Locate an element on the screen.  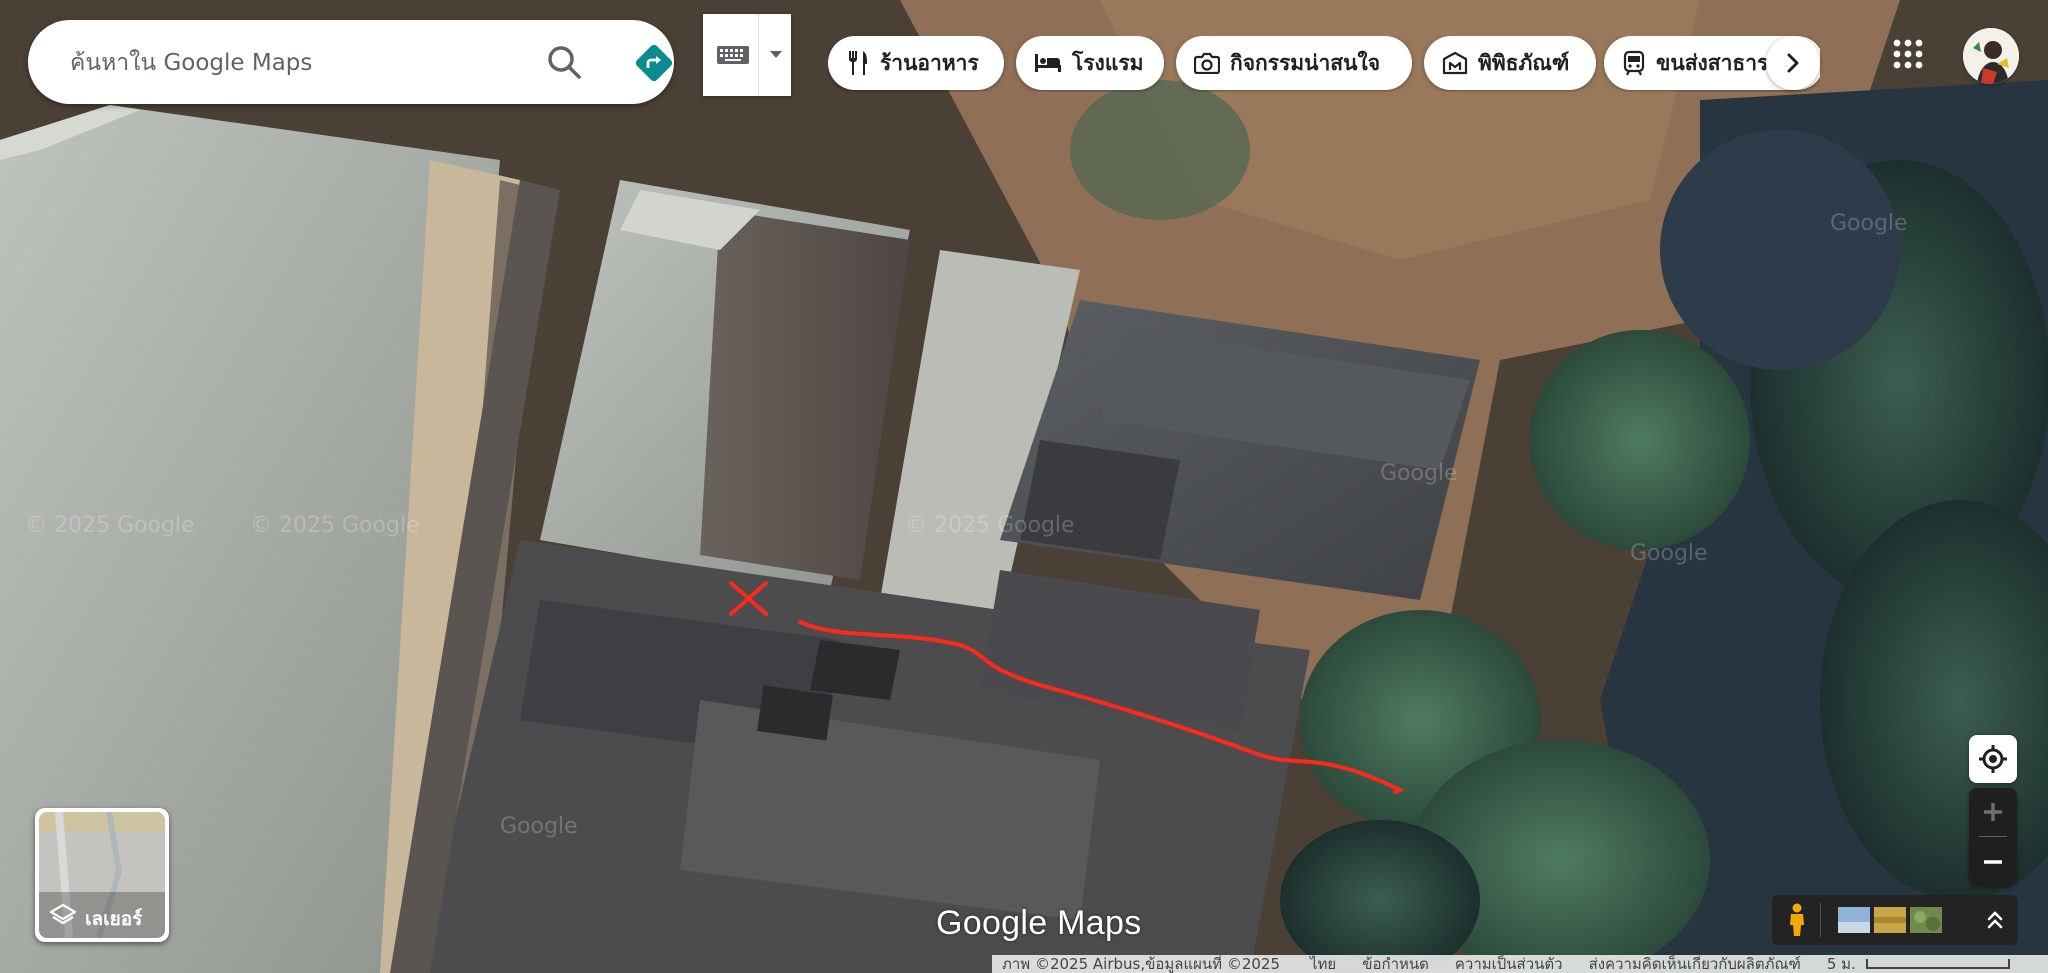
search-box is located at coordinates (351, 62).